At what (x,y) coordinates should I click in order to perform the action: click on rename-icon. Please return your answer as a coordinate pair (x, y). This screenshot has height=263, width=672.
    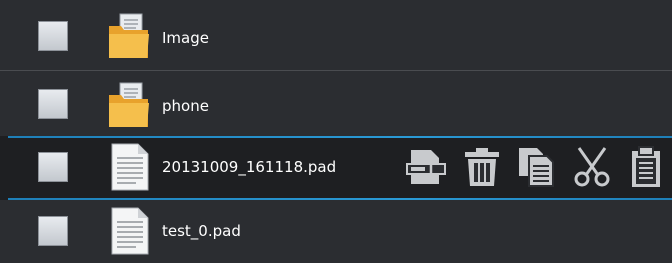
    Looking at the image, I should click on (426, 167).